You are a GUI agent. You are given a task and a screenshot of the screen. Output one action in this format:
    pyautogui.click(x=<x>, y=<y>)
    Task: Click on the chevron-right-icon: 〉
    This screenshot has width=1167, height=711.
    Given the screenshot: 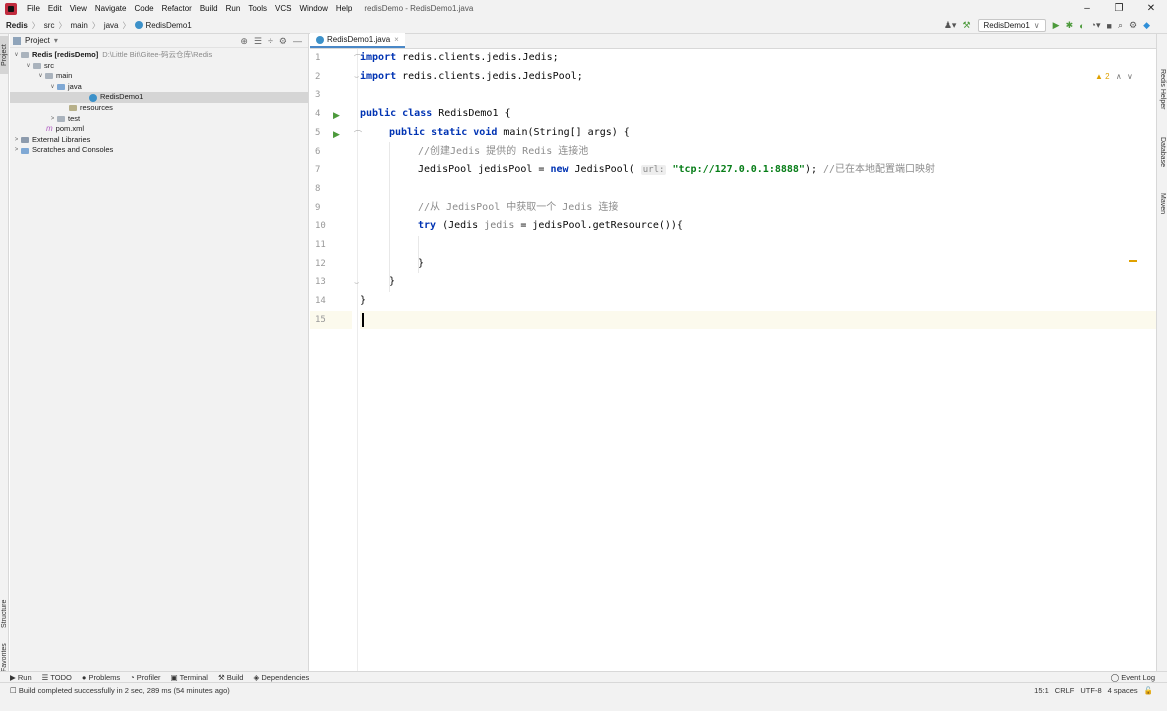 What is the action you would take?
    pyautogui.click(x=95, y=25)
    